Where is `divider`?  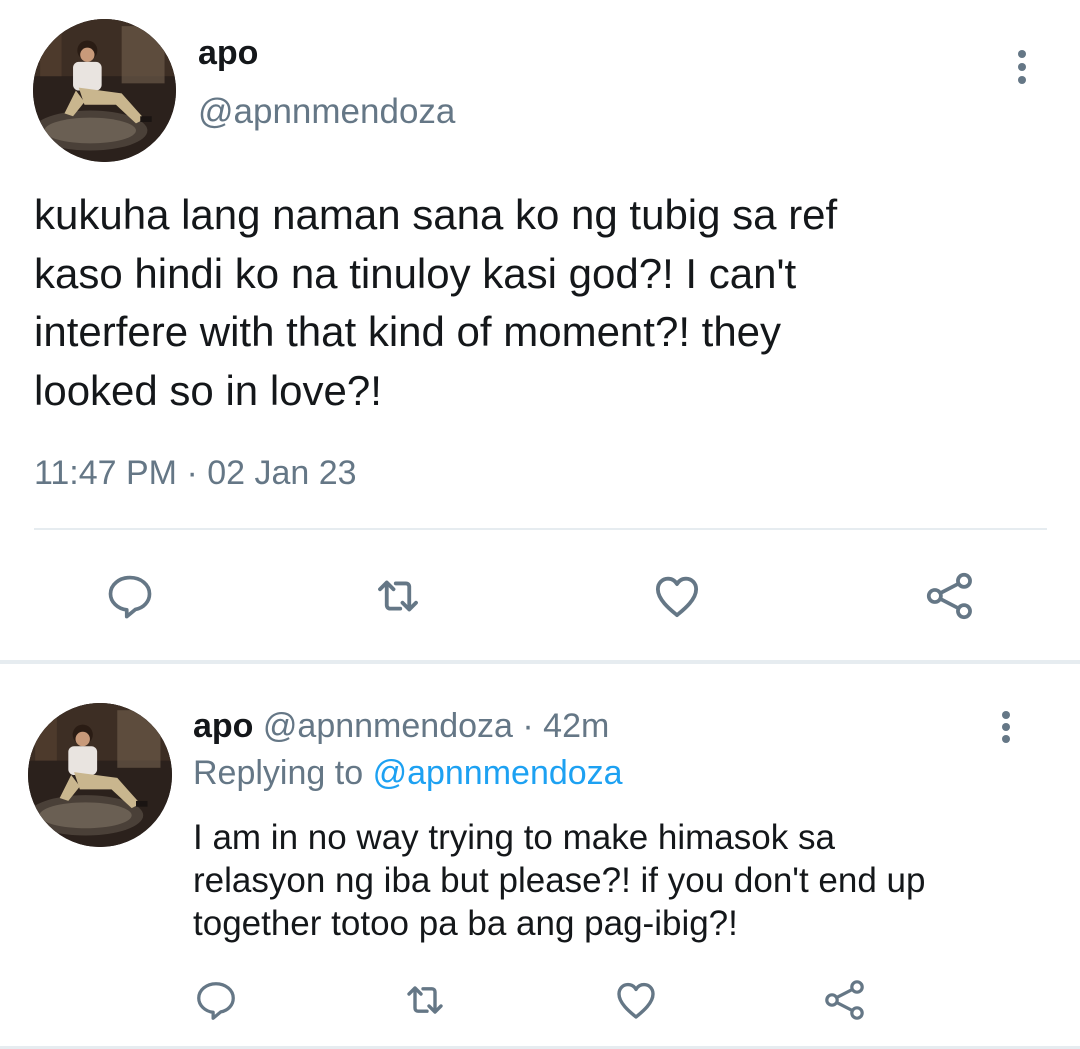 divider is located at coordinates (540, 529).